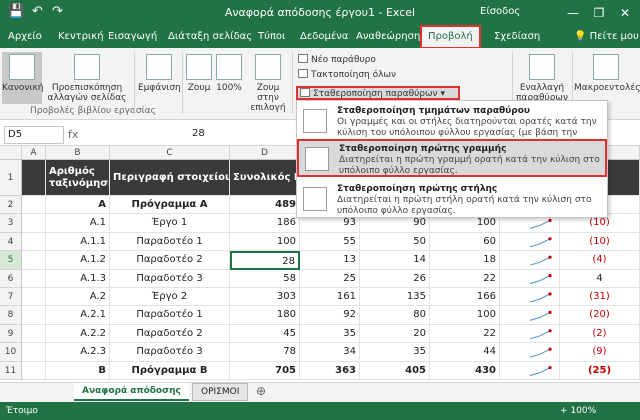 The height and width of the screenshot is (420, 640). Describe the element at coordinates (11, 334) in the screenshot. I see `row-header-9: 9` at that location.